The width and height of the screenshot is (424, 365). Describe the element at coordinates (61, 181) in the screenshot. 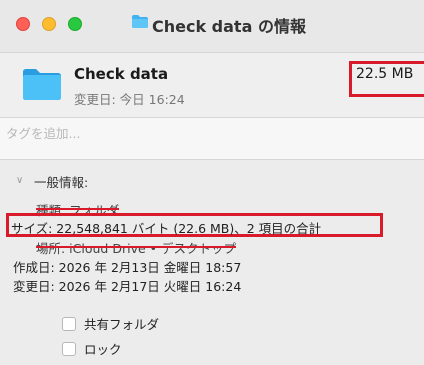

I see `section-title: 一般情報:` at that location.